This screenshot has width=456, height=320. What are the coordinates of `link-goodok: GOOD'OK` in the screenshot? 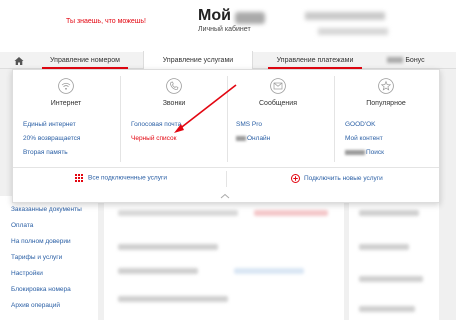 It's located at (360, 124).